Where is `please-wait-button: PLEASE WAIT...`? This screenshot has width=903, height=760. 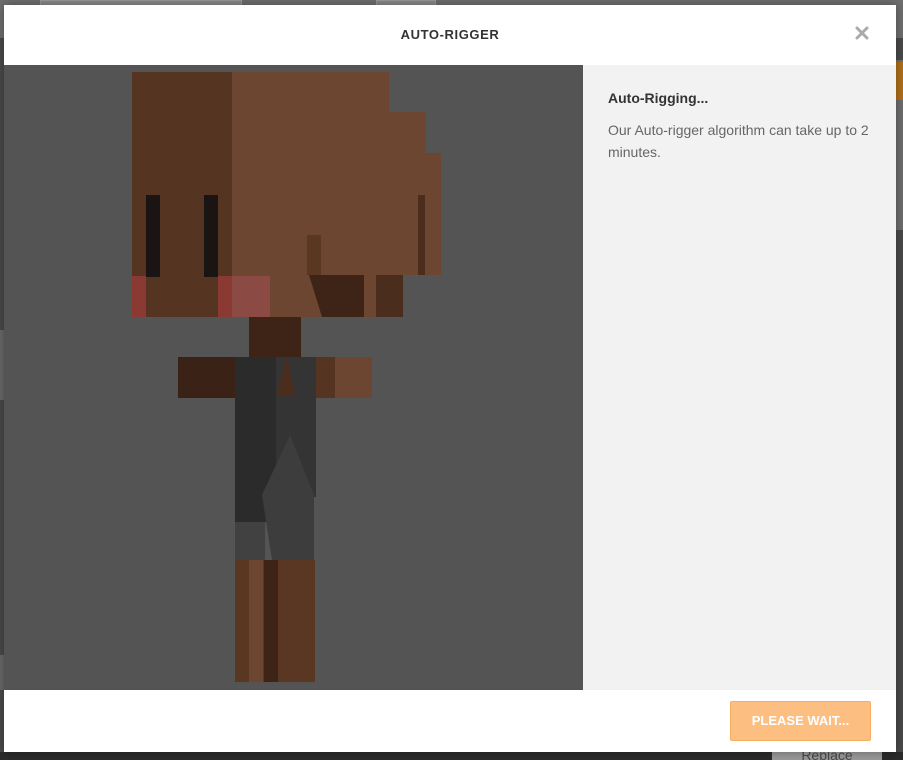 please-wait-button: PLEASE WAIT... is located at coordinates (800, 721).